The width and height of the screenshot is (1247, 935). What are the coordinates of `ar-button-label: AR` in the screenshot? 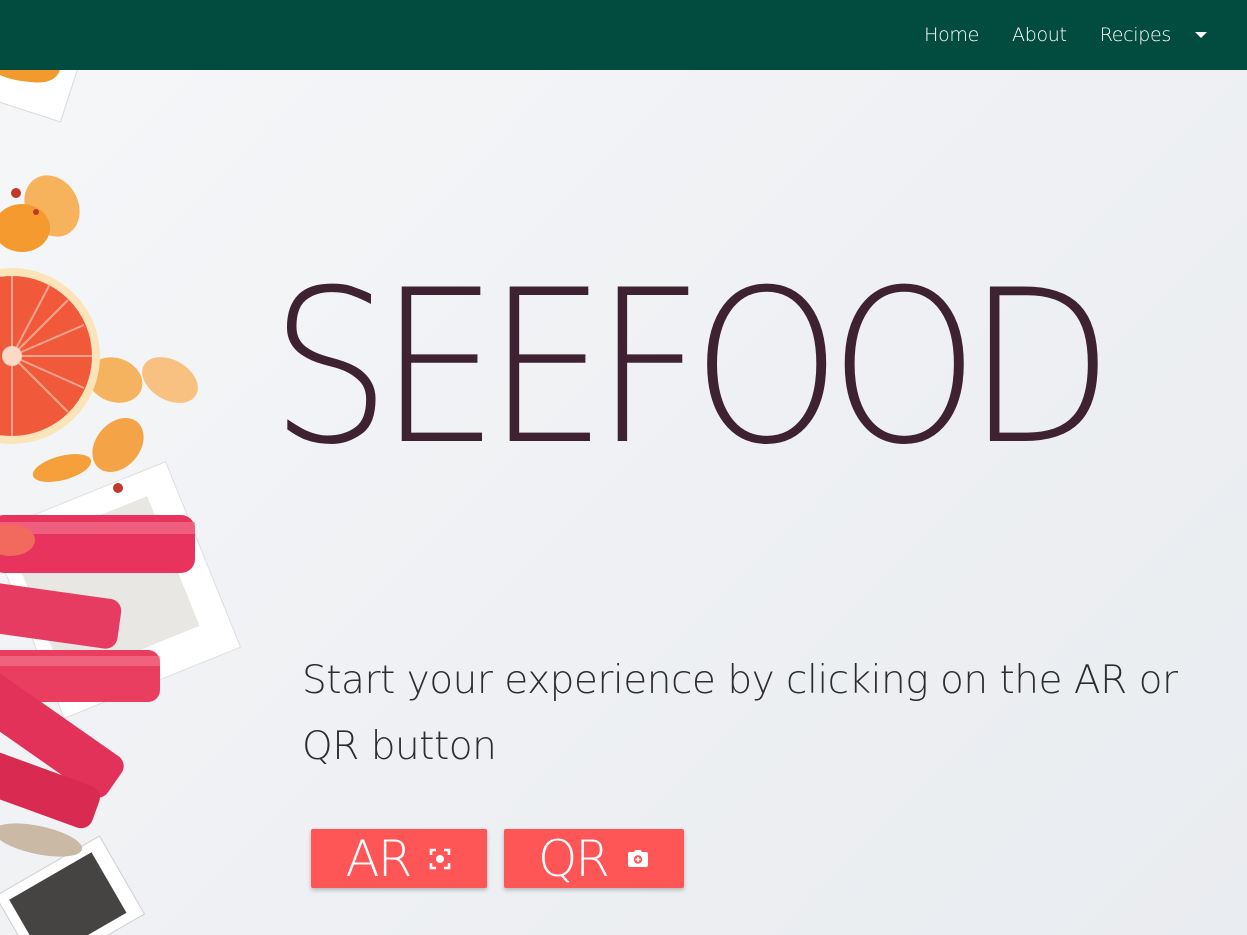 It's located at (379, 858).